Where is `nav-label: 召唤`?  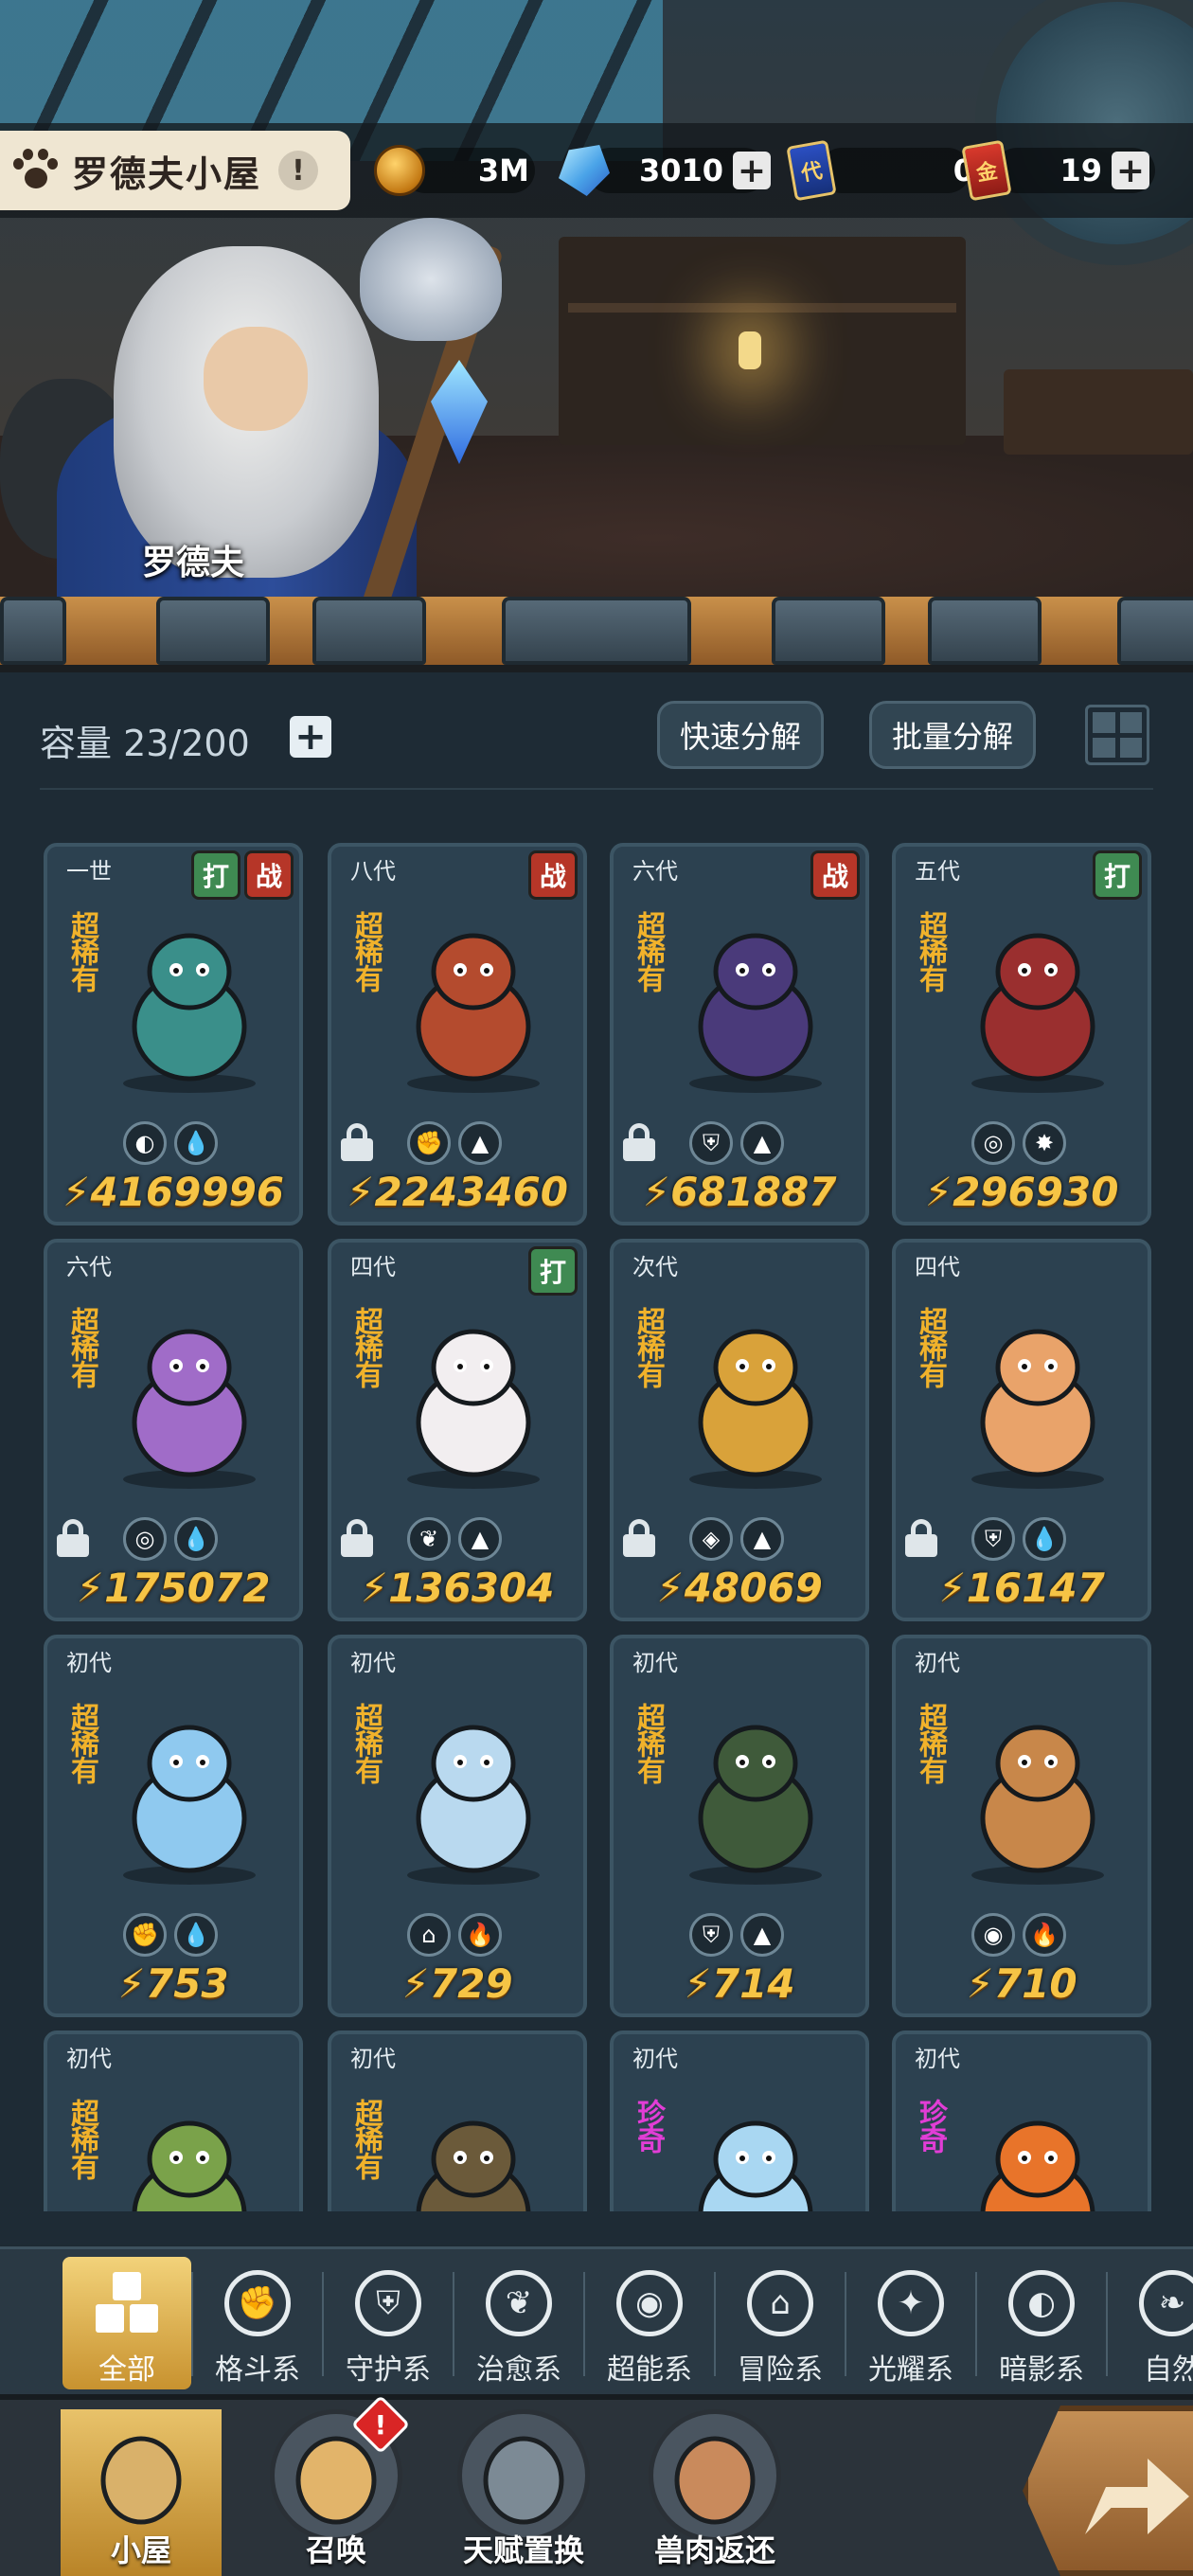
nav-label: 召唤 is located at coordinates (335, 2550).